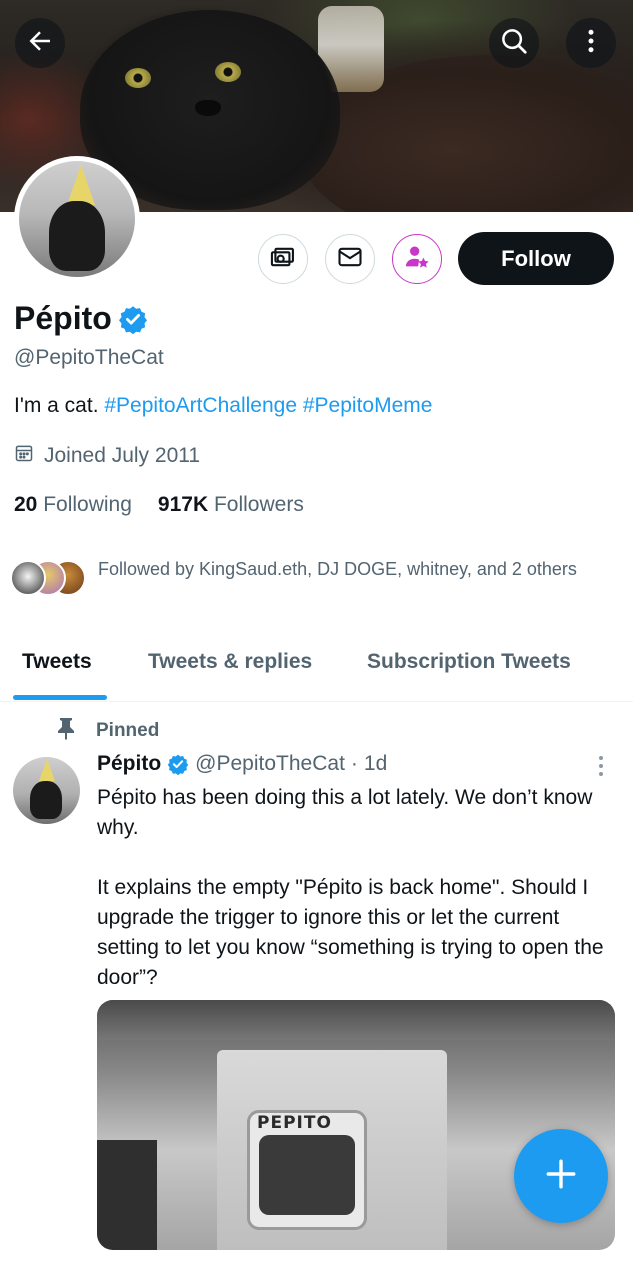  What do you see at coordinates (258, 504) in the screenshot?
I see `followers-label: Followers` at bounding box center [258, 504].